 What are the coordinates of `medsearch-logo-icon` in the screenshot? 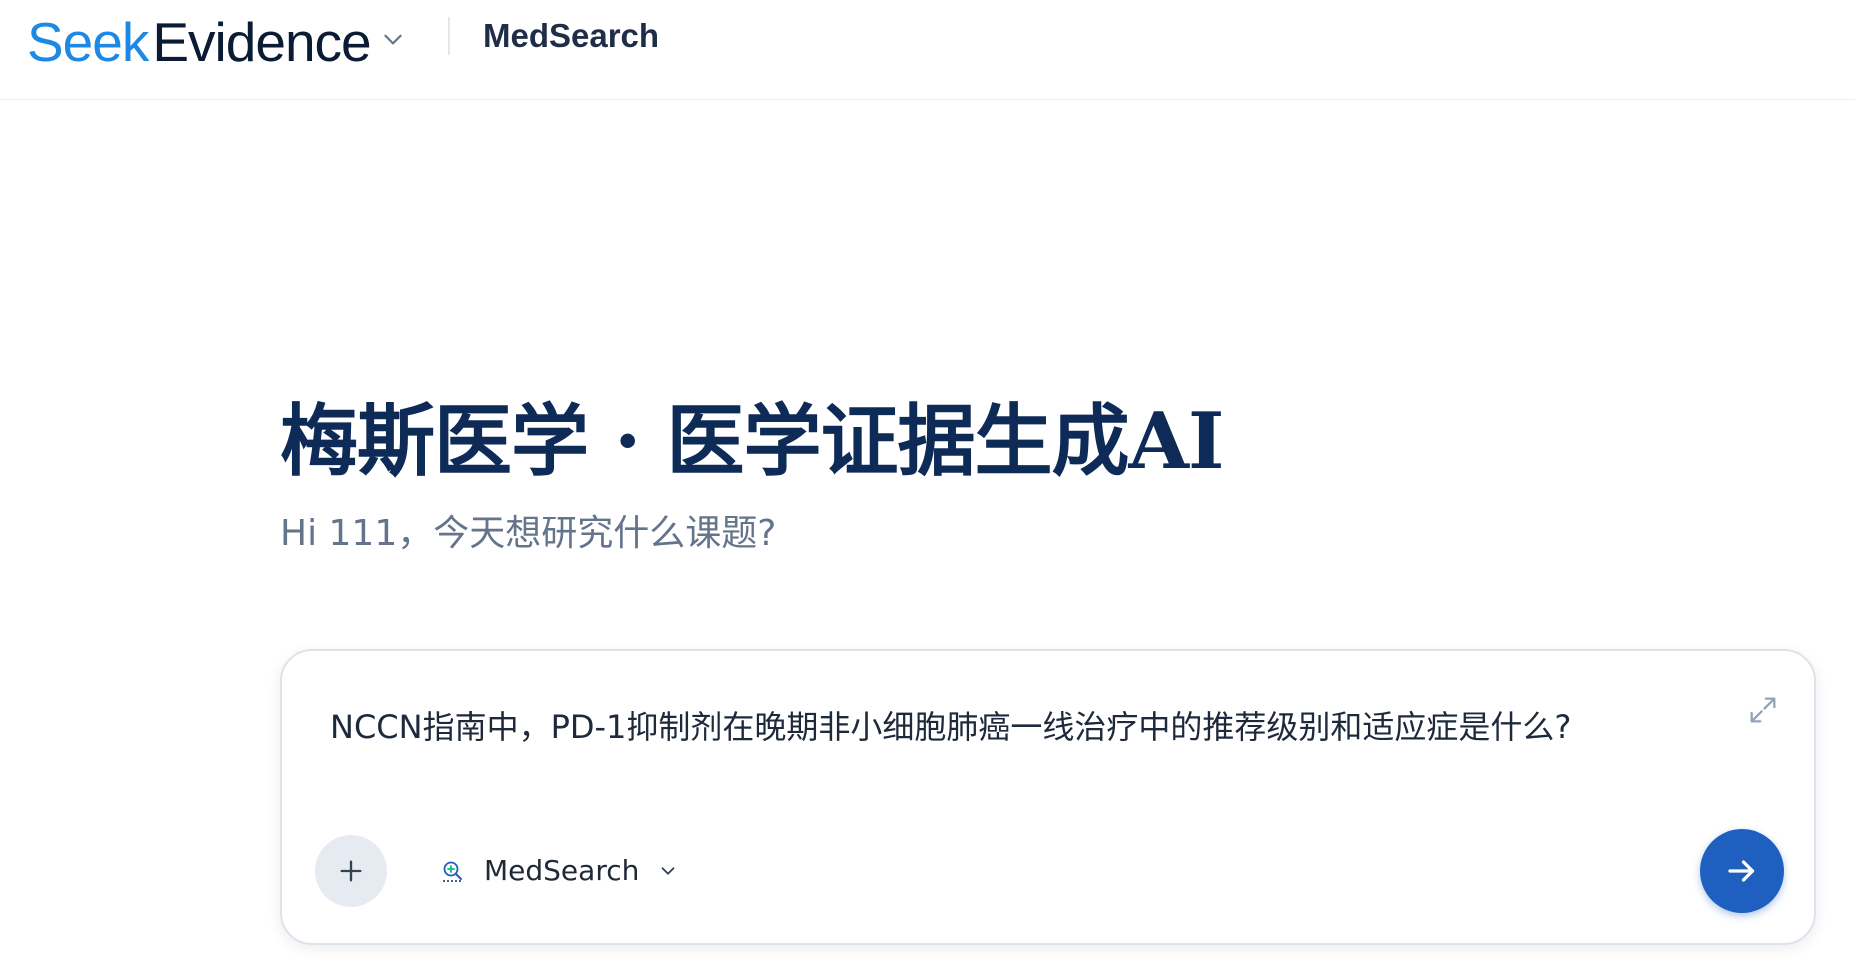 It's located at (452, 871).